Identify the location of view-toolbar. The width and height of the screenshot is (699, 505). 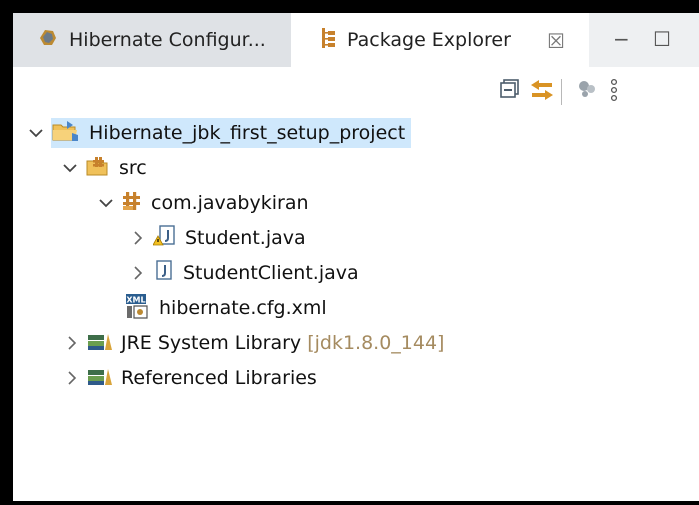
(356, 92).